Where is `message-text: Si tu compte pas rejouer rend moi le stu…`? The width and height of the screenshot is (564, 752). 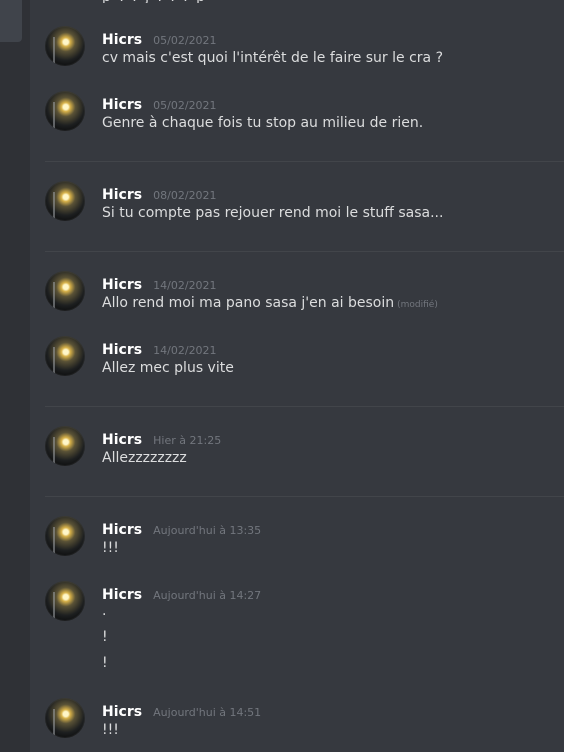
message-text: Si tu compte pas rejouer rend moi le stu… is located at coordinates (273, 213).